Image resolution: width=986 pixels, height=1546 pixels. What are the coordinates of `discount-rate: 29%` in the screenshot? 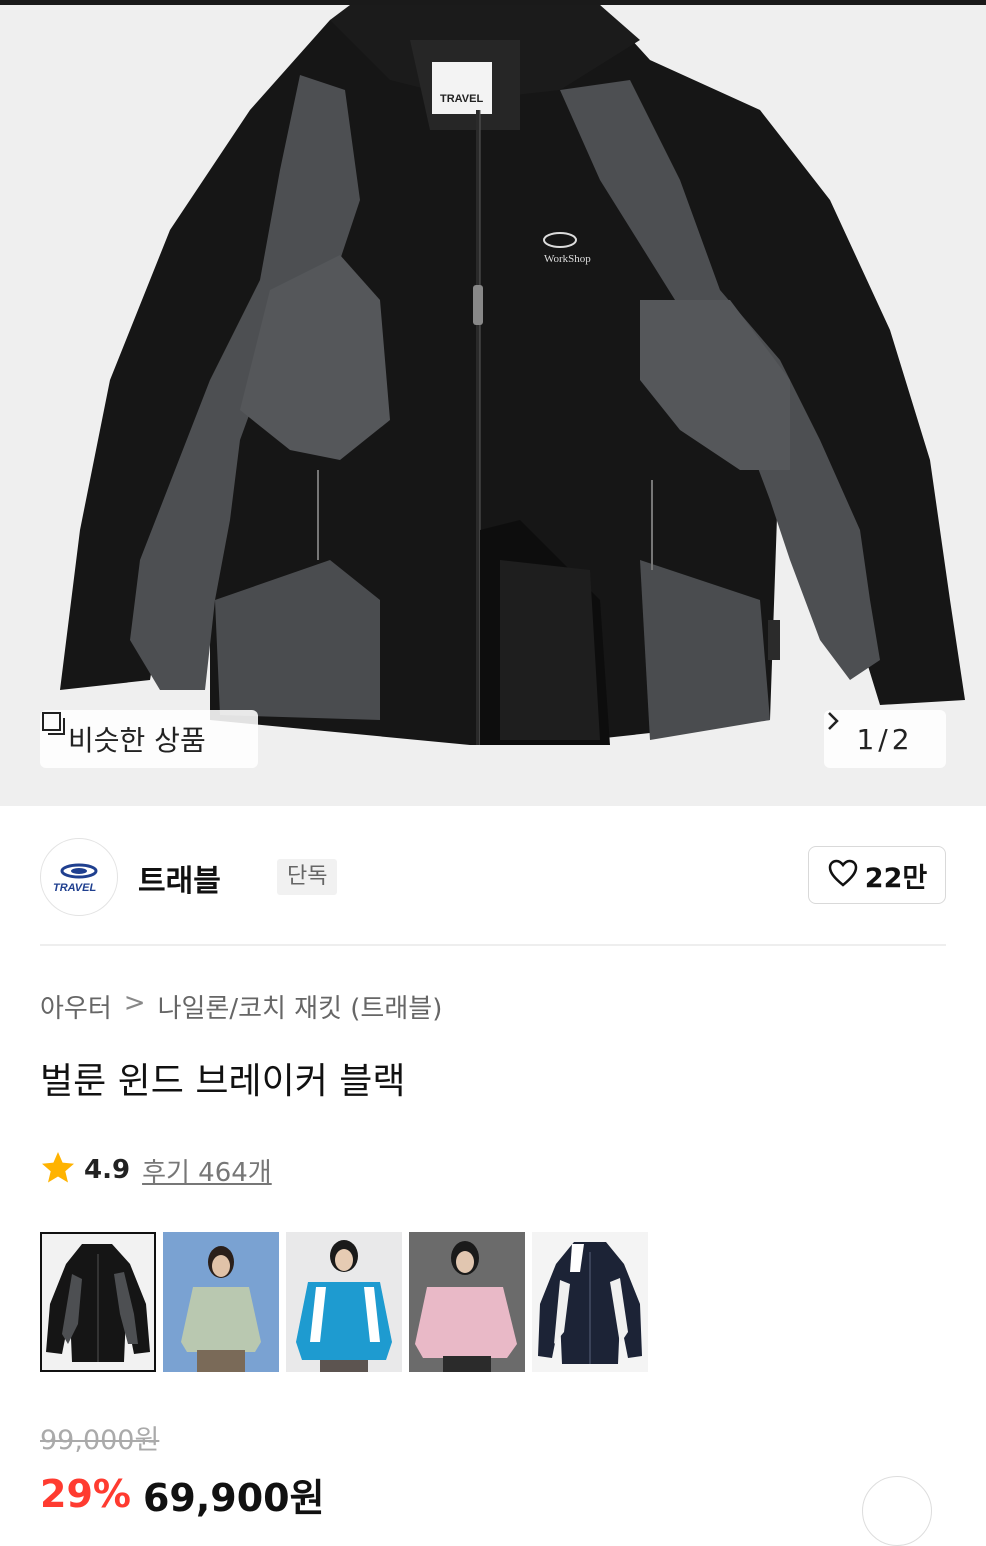 It's located at (85, 1494).